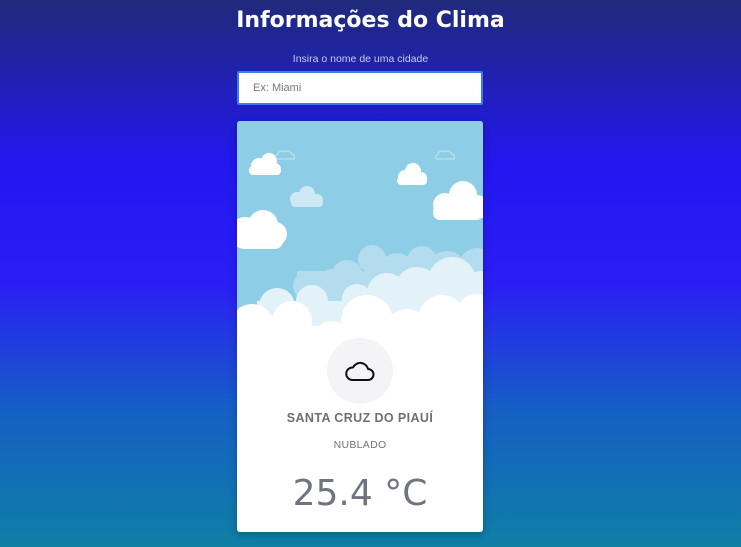 This screenshot has width=741, height=547. Describe the element at coordinates (360, 88) in the screenshot. I see `city-search-input` at that location.